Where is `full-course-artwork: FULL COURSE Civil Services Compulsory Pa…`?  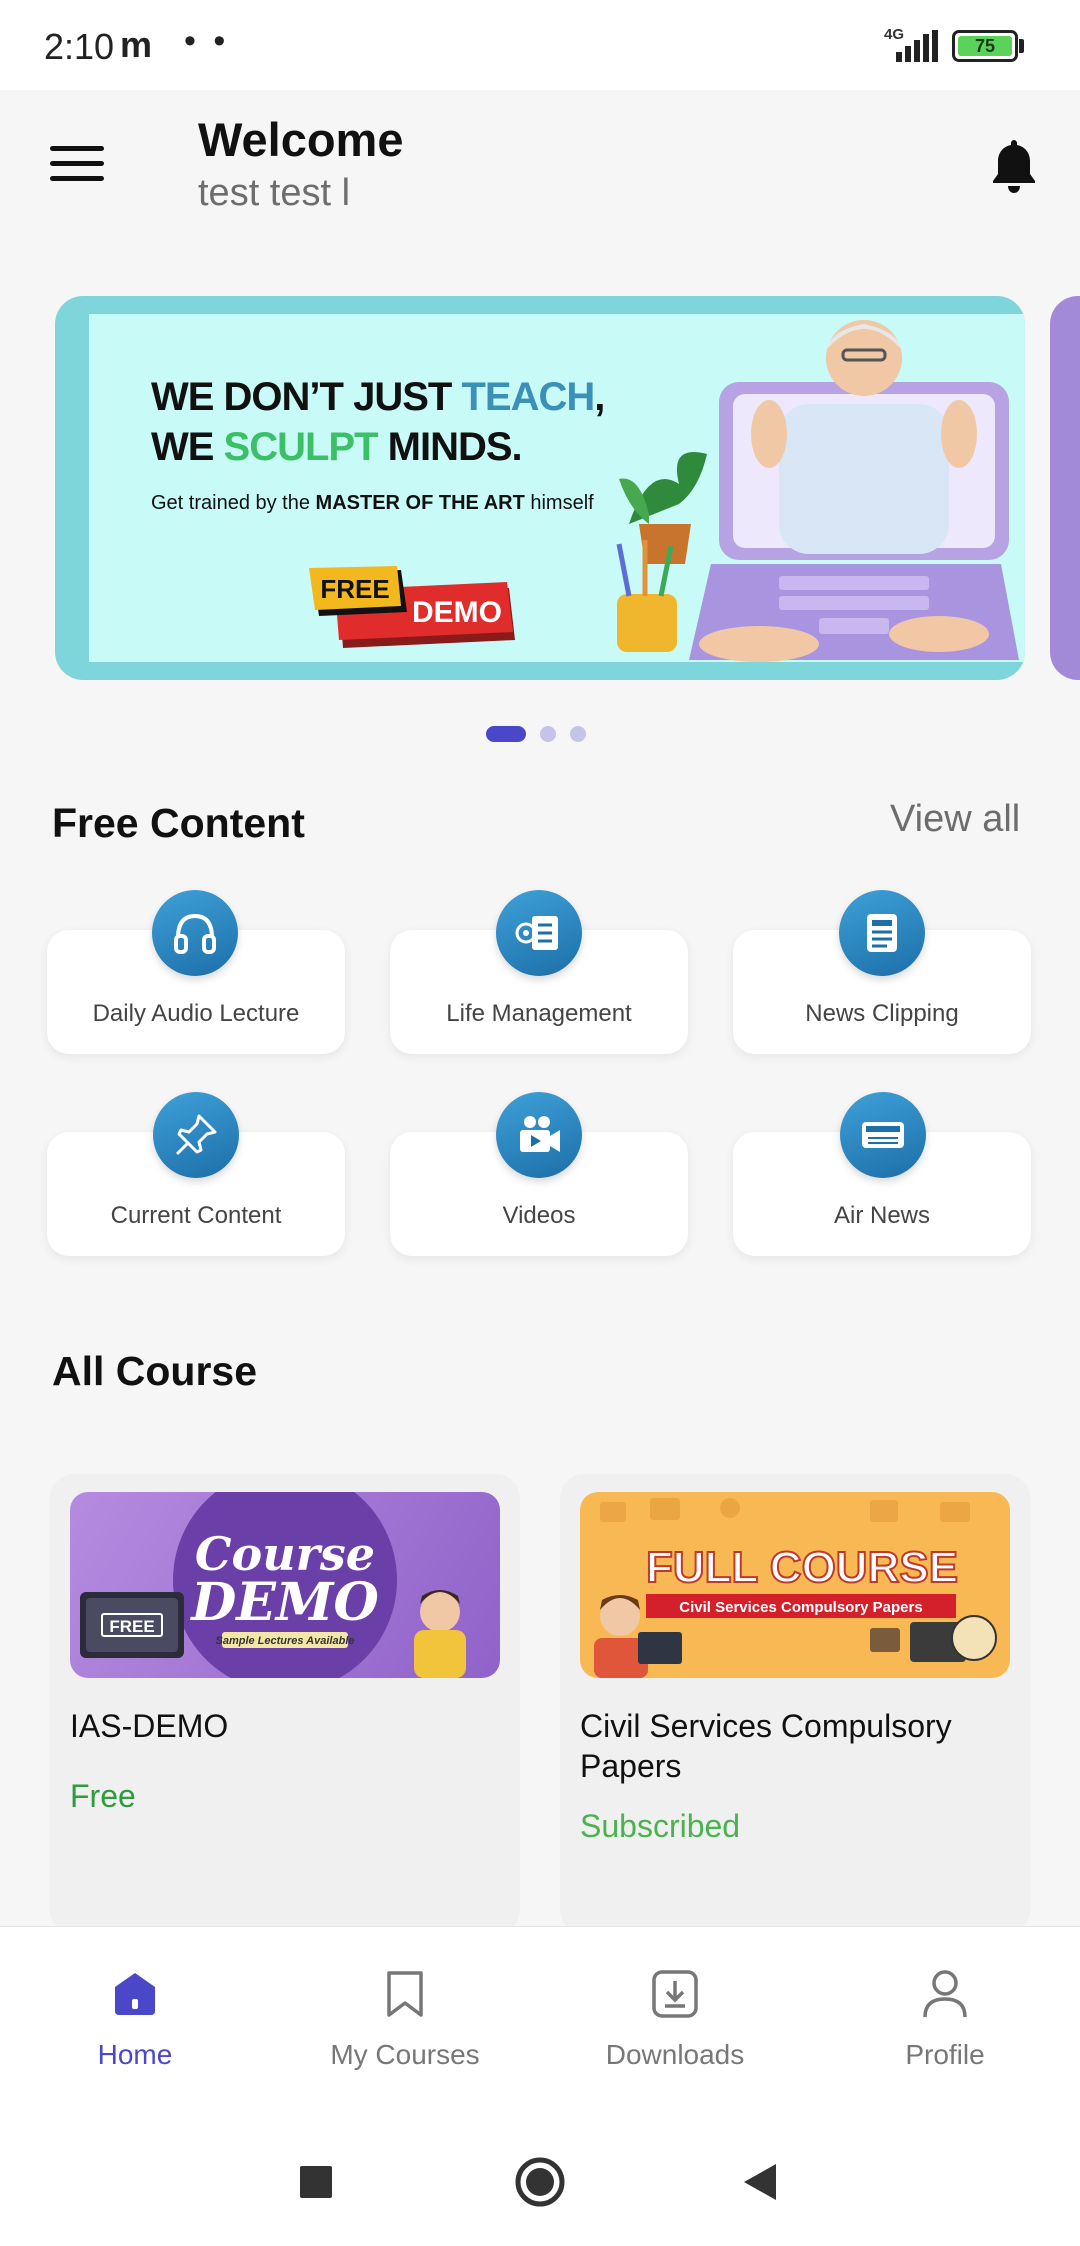
full-course-artwork: FULL COURSE Civil Services Compulsory Pa… is located at coordinates (795, 1588).